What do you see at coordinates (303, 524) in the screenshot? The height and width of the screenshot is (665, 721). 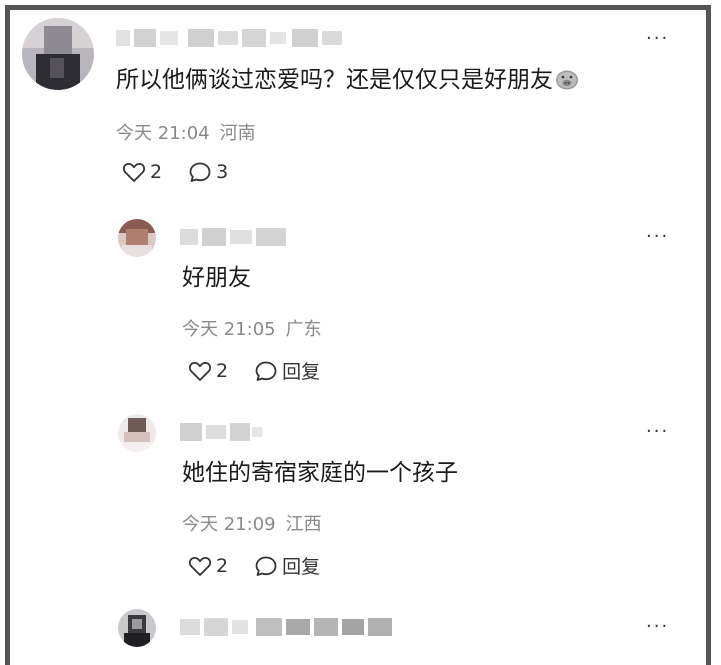 I see `location: 江西` at bounding box center [303, 524].